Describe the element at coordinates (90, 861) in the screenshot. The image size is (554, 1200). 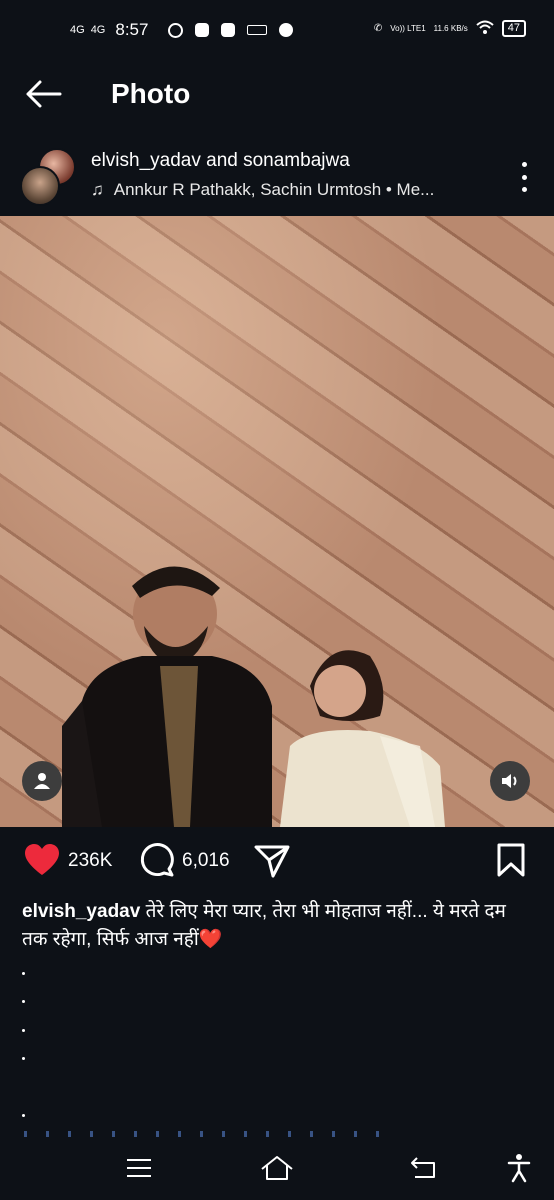
I see `likes-count: 236K` at that location.